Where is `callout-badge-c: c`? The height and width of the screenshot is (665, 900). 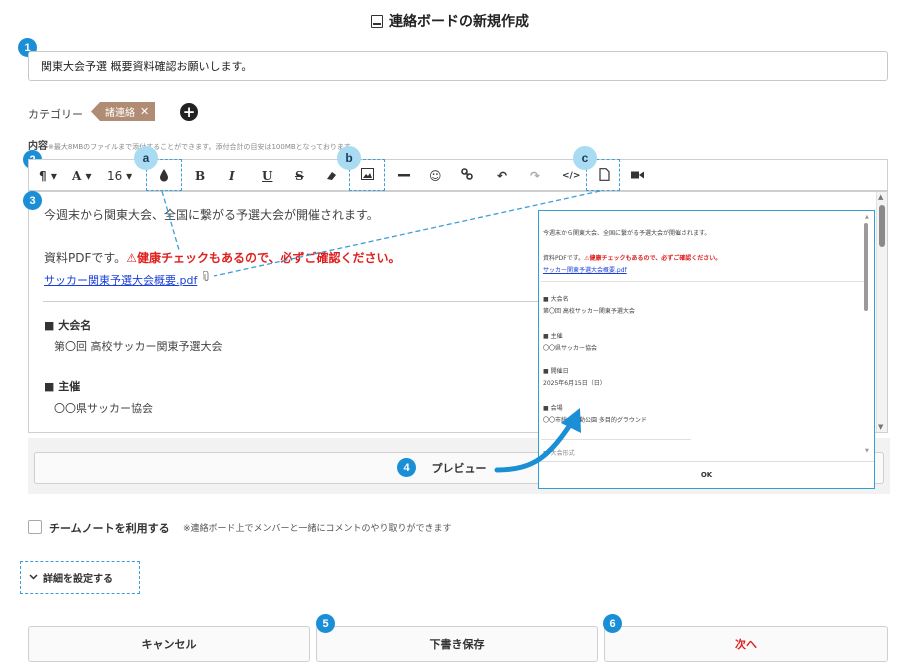
callout-badge-c: c is located at coordinates (585, 158).